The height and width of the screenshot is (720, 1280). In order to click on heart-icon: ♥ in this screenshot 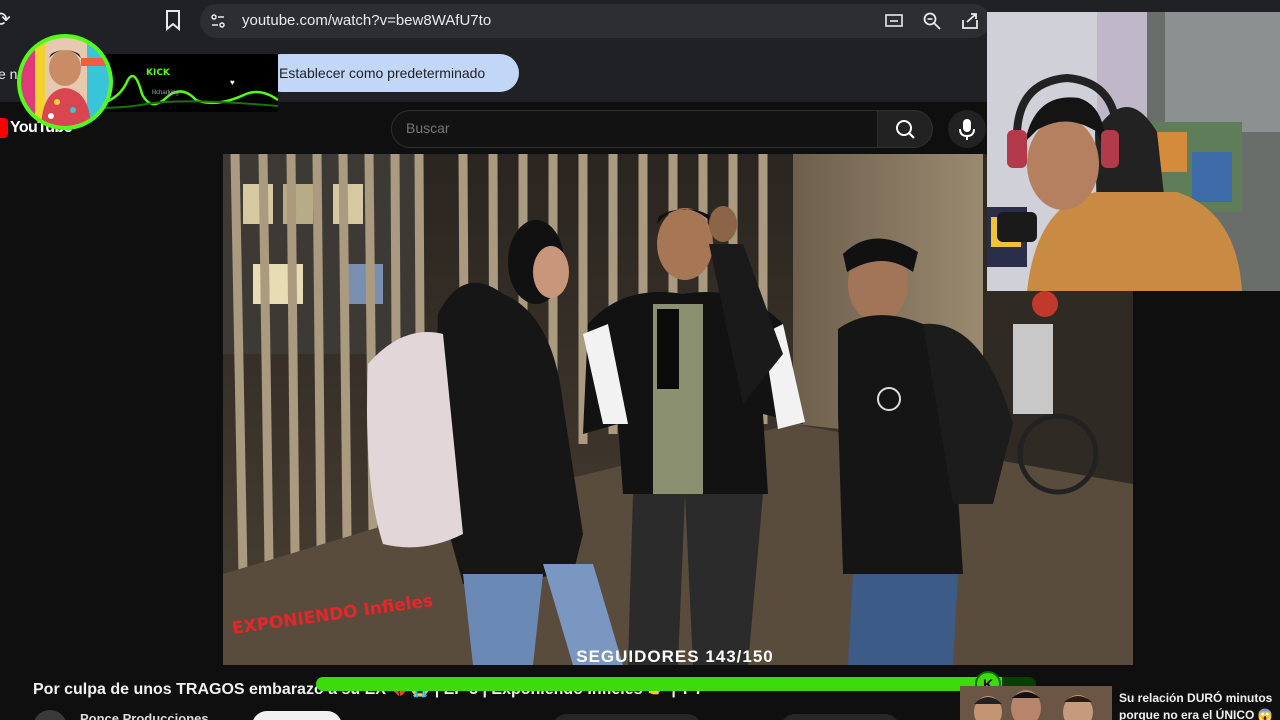, I will do `click(232, 82)`.